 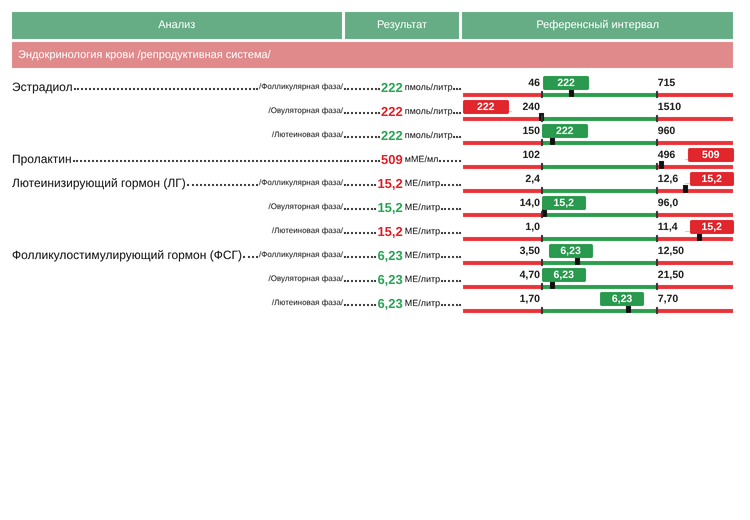 I want to click on range-high: 496, so click(x=667, y=155).